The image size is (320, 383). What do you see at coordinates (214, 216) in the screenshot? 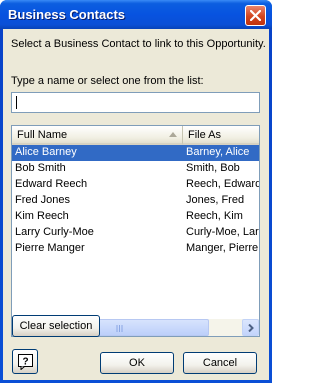
I see `cell-file-as: Reech, Kim` at bounding box center [214, 216].